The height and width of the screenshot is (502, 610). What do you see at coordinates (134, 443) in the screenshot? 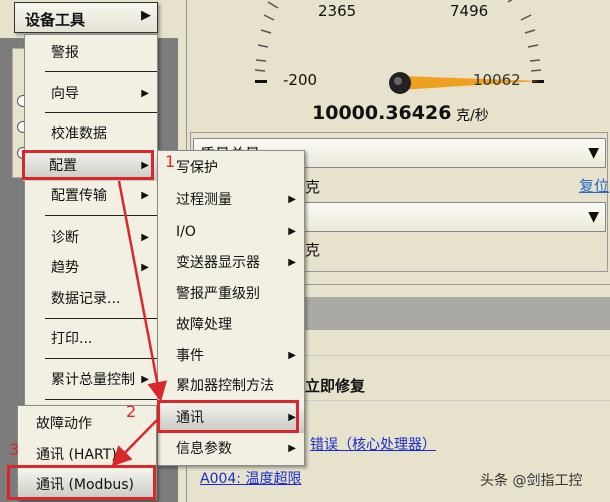
I see `arrow-to-modbus` at bounding box center [134, 443].